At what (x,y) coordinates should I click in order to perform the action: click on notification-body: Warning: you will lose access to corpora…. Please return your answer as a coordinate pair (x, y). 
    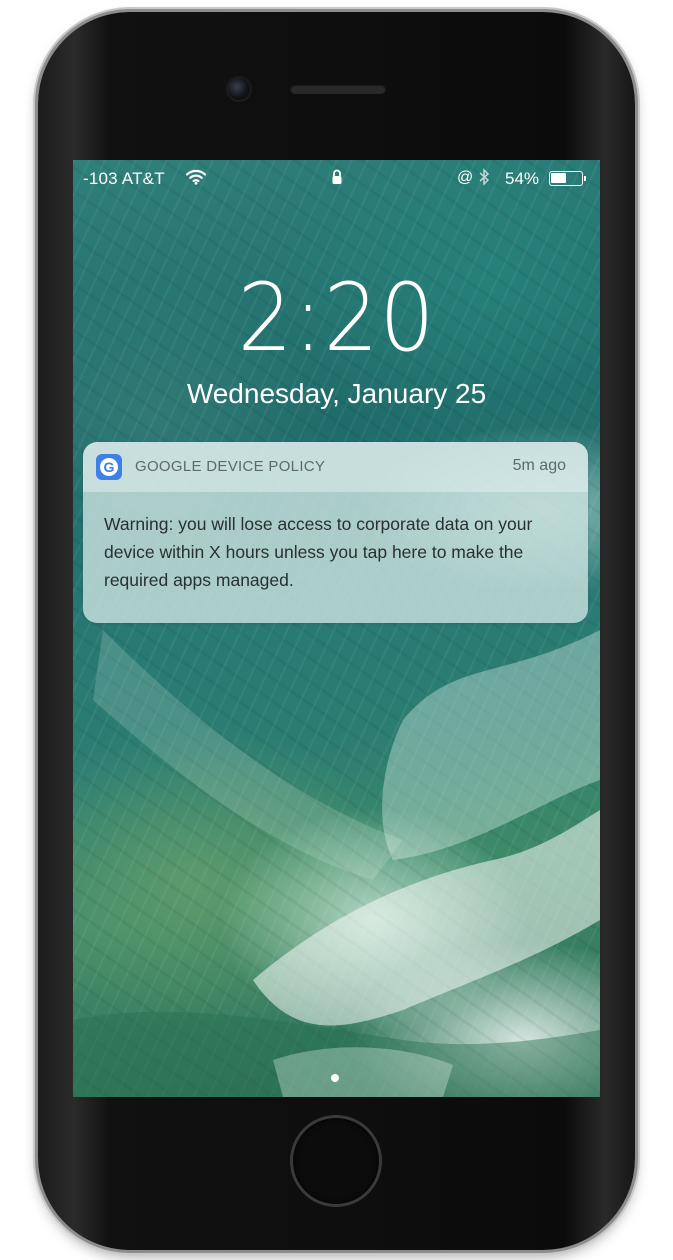
    Looking at the image, I should click on (335, 557).